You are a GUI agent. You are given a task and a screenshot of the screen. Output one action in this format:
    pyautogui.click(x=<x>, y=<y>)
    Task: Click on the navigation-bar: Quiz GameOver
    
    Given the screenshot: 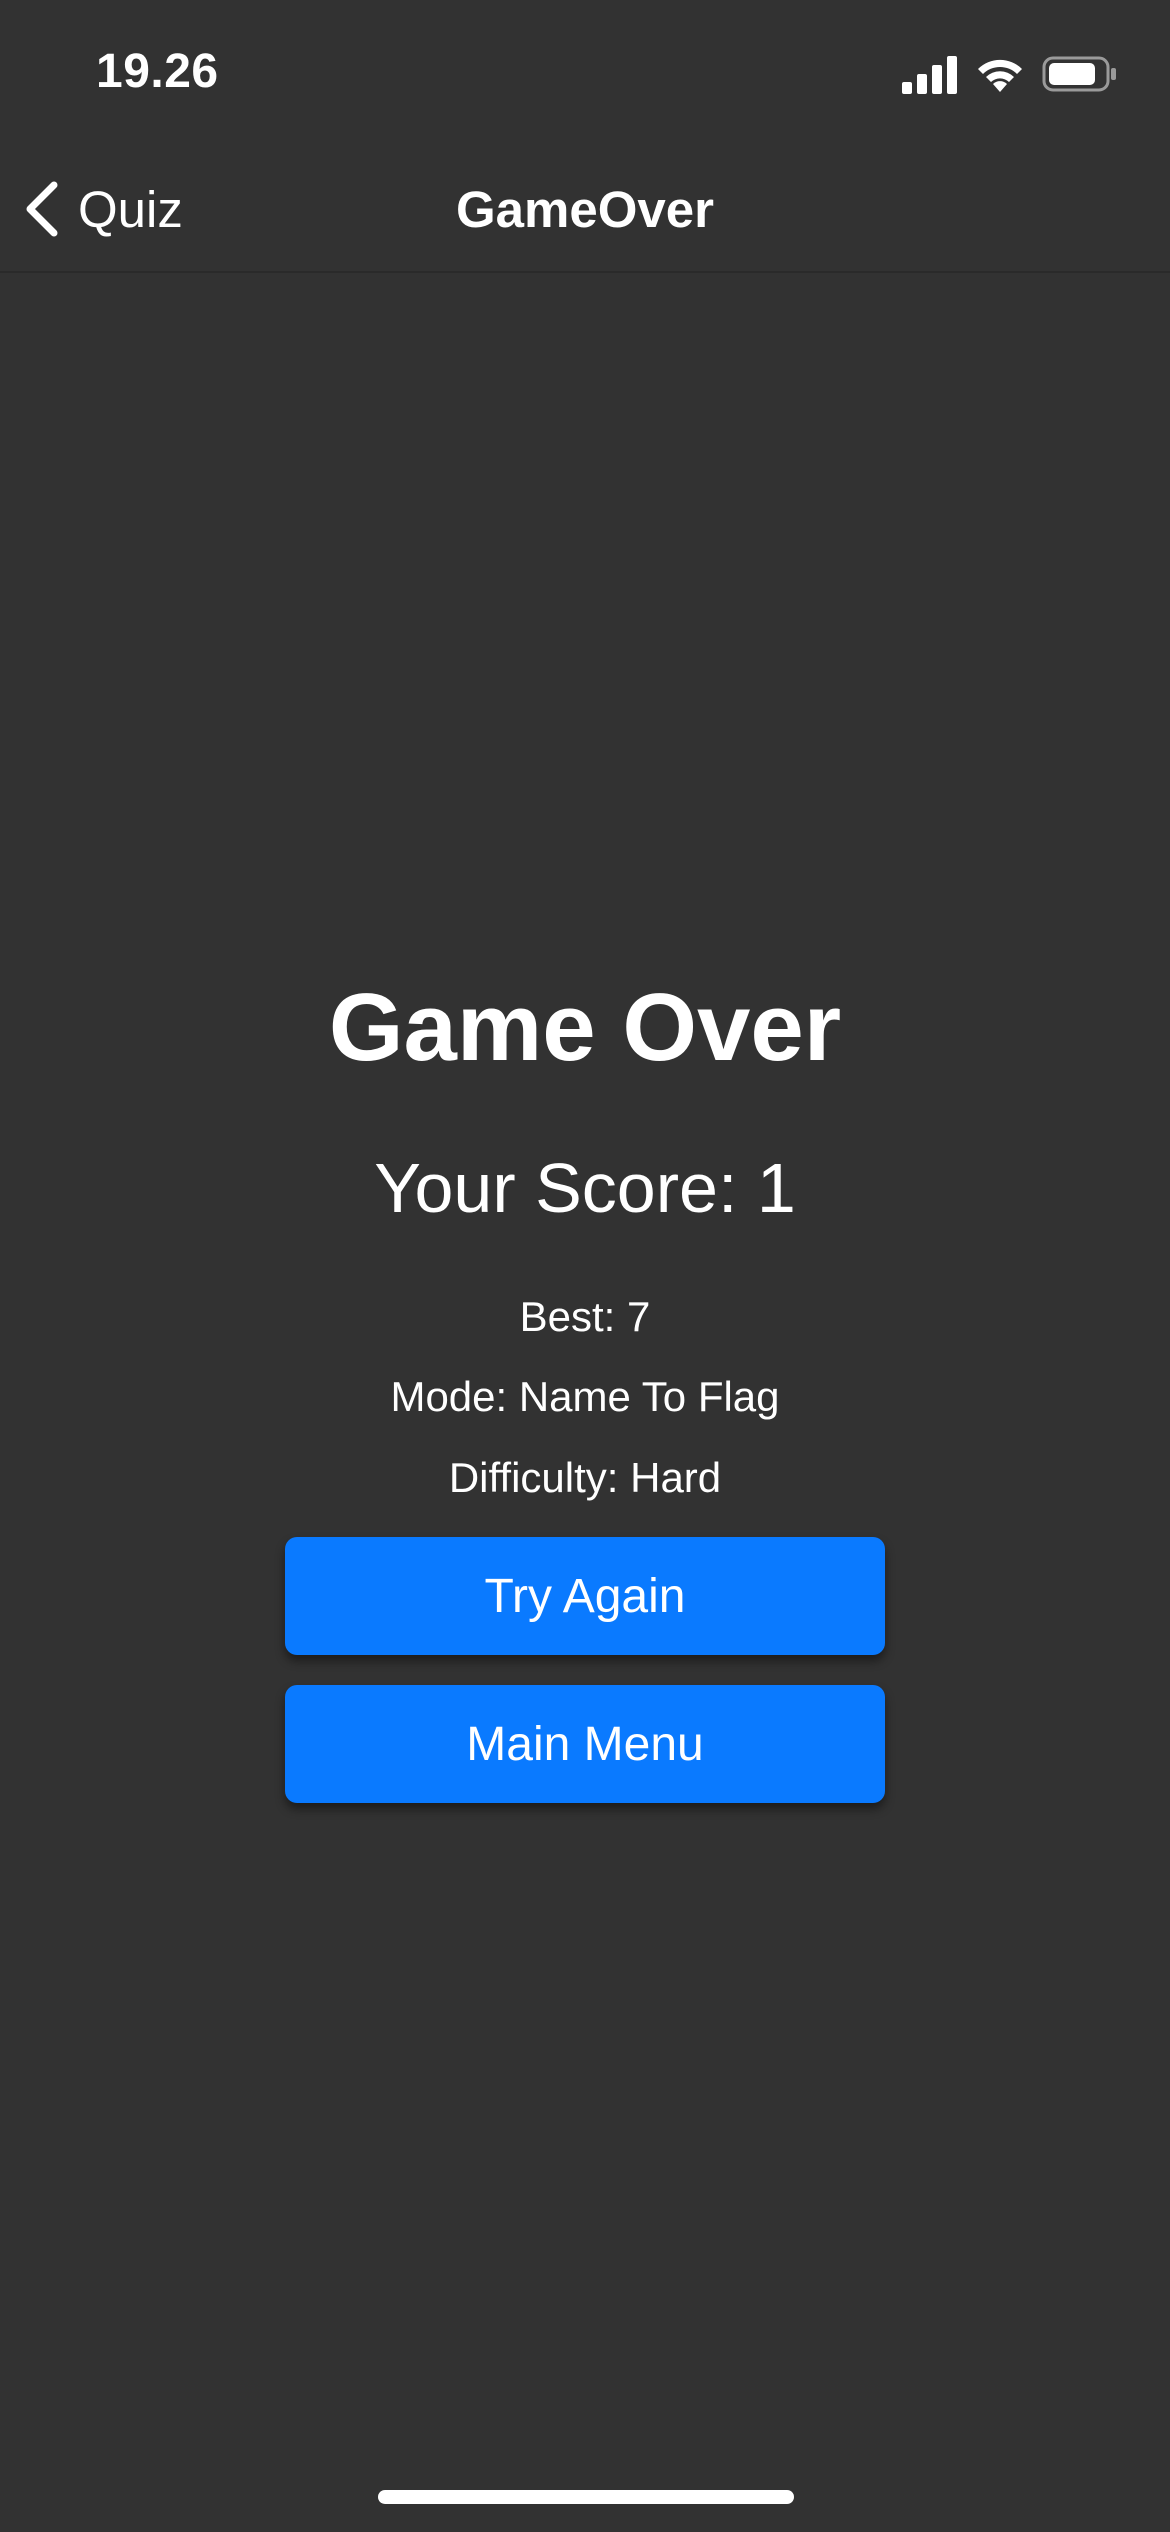 What is the action you would take?
    pyautogui.click(x=585, y=211)
    